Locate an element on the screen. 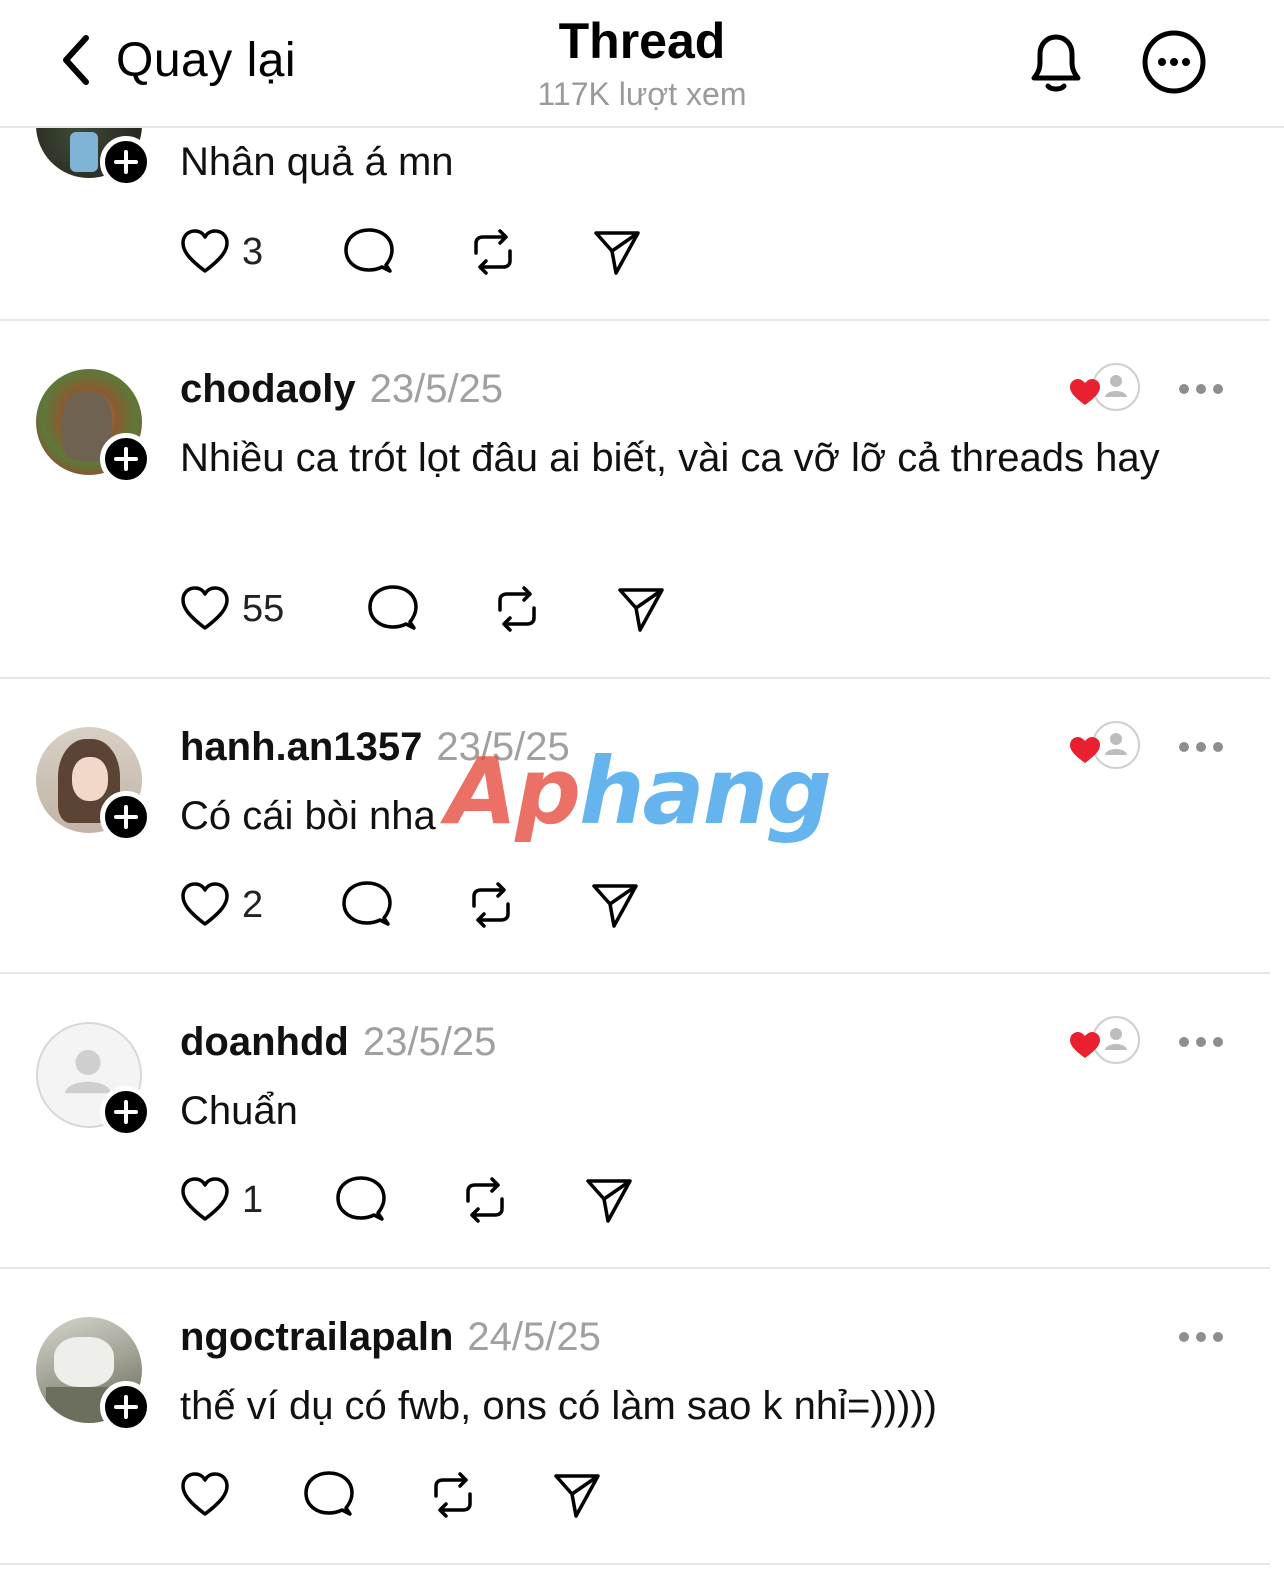 The image size is (1284, 1586). watermark-logo: Aphang is located at coordinates (639, 791).